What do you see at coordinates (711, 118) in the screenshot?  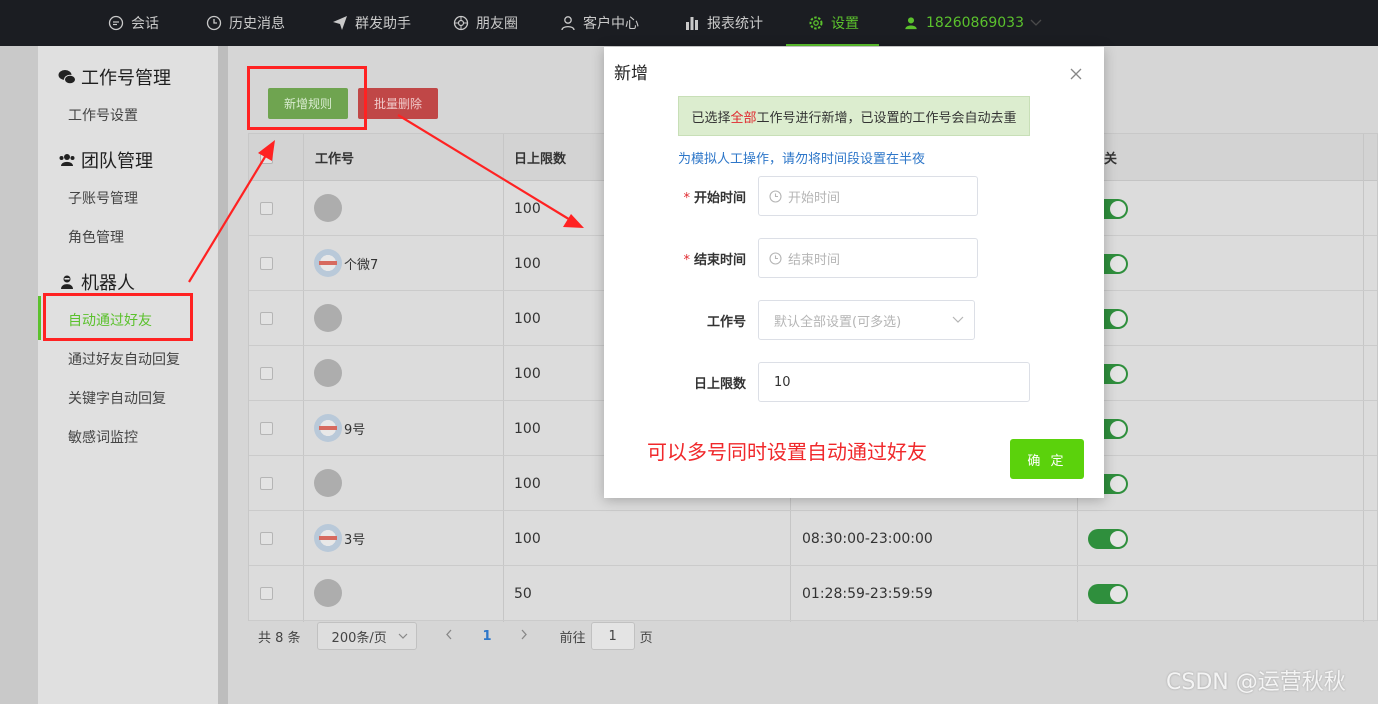 I see `notice-text: 已选择` at bounding box center [711, 118].